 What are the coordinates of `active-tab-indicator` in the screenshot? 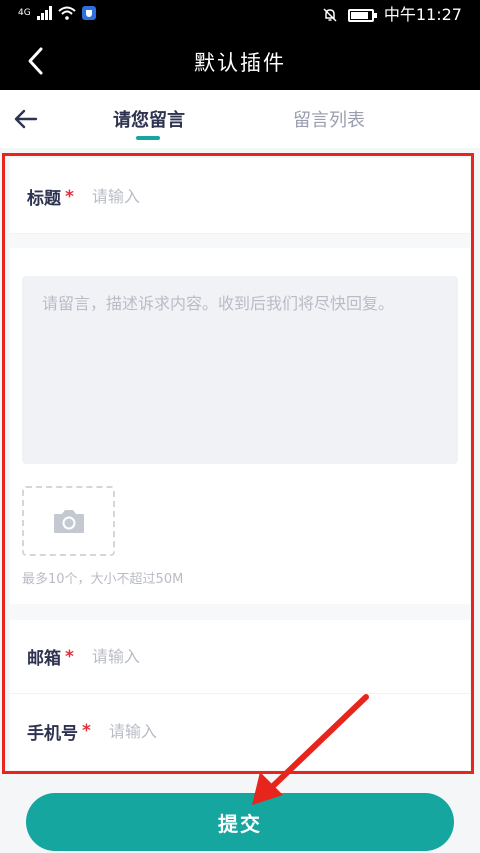 It's located at (148, 138).